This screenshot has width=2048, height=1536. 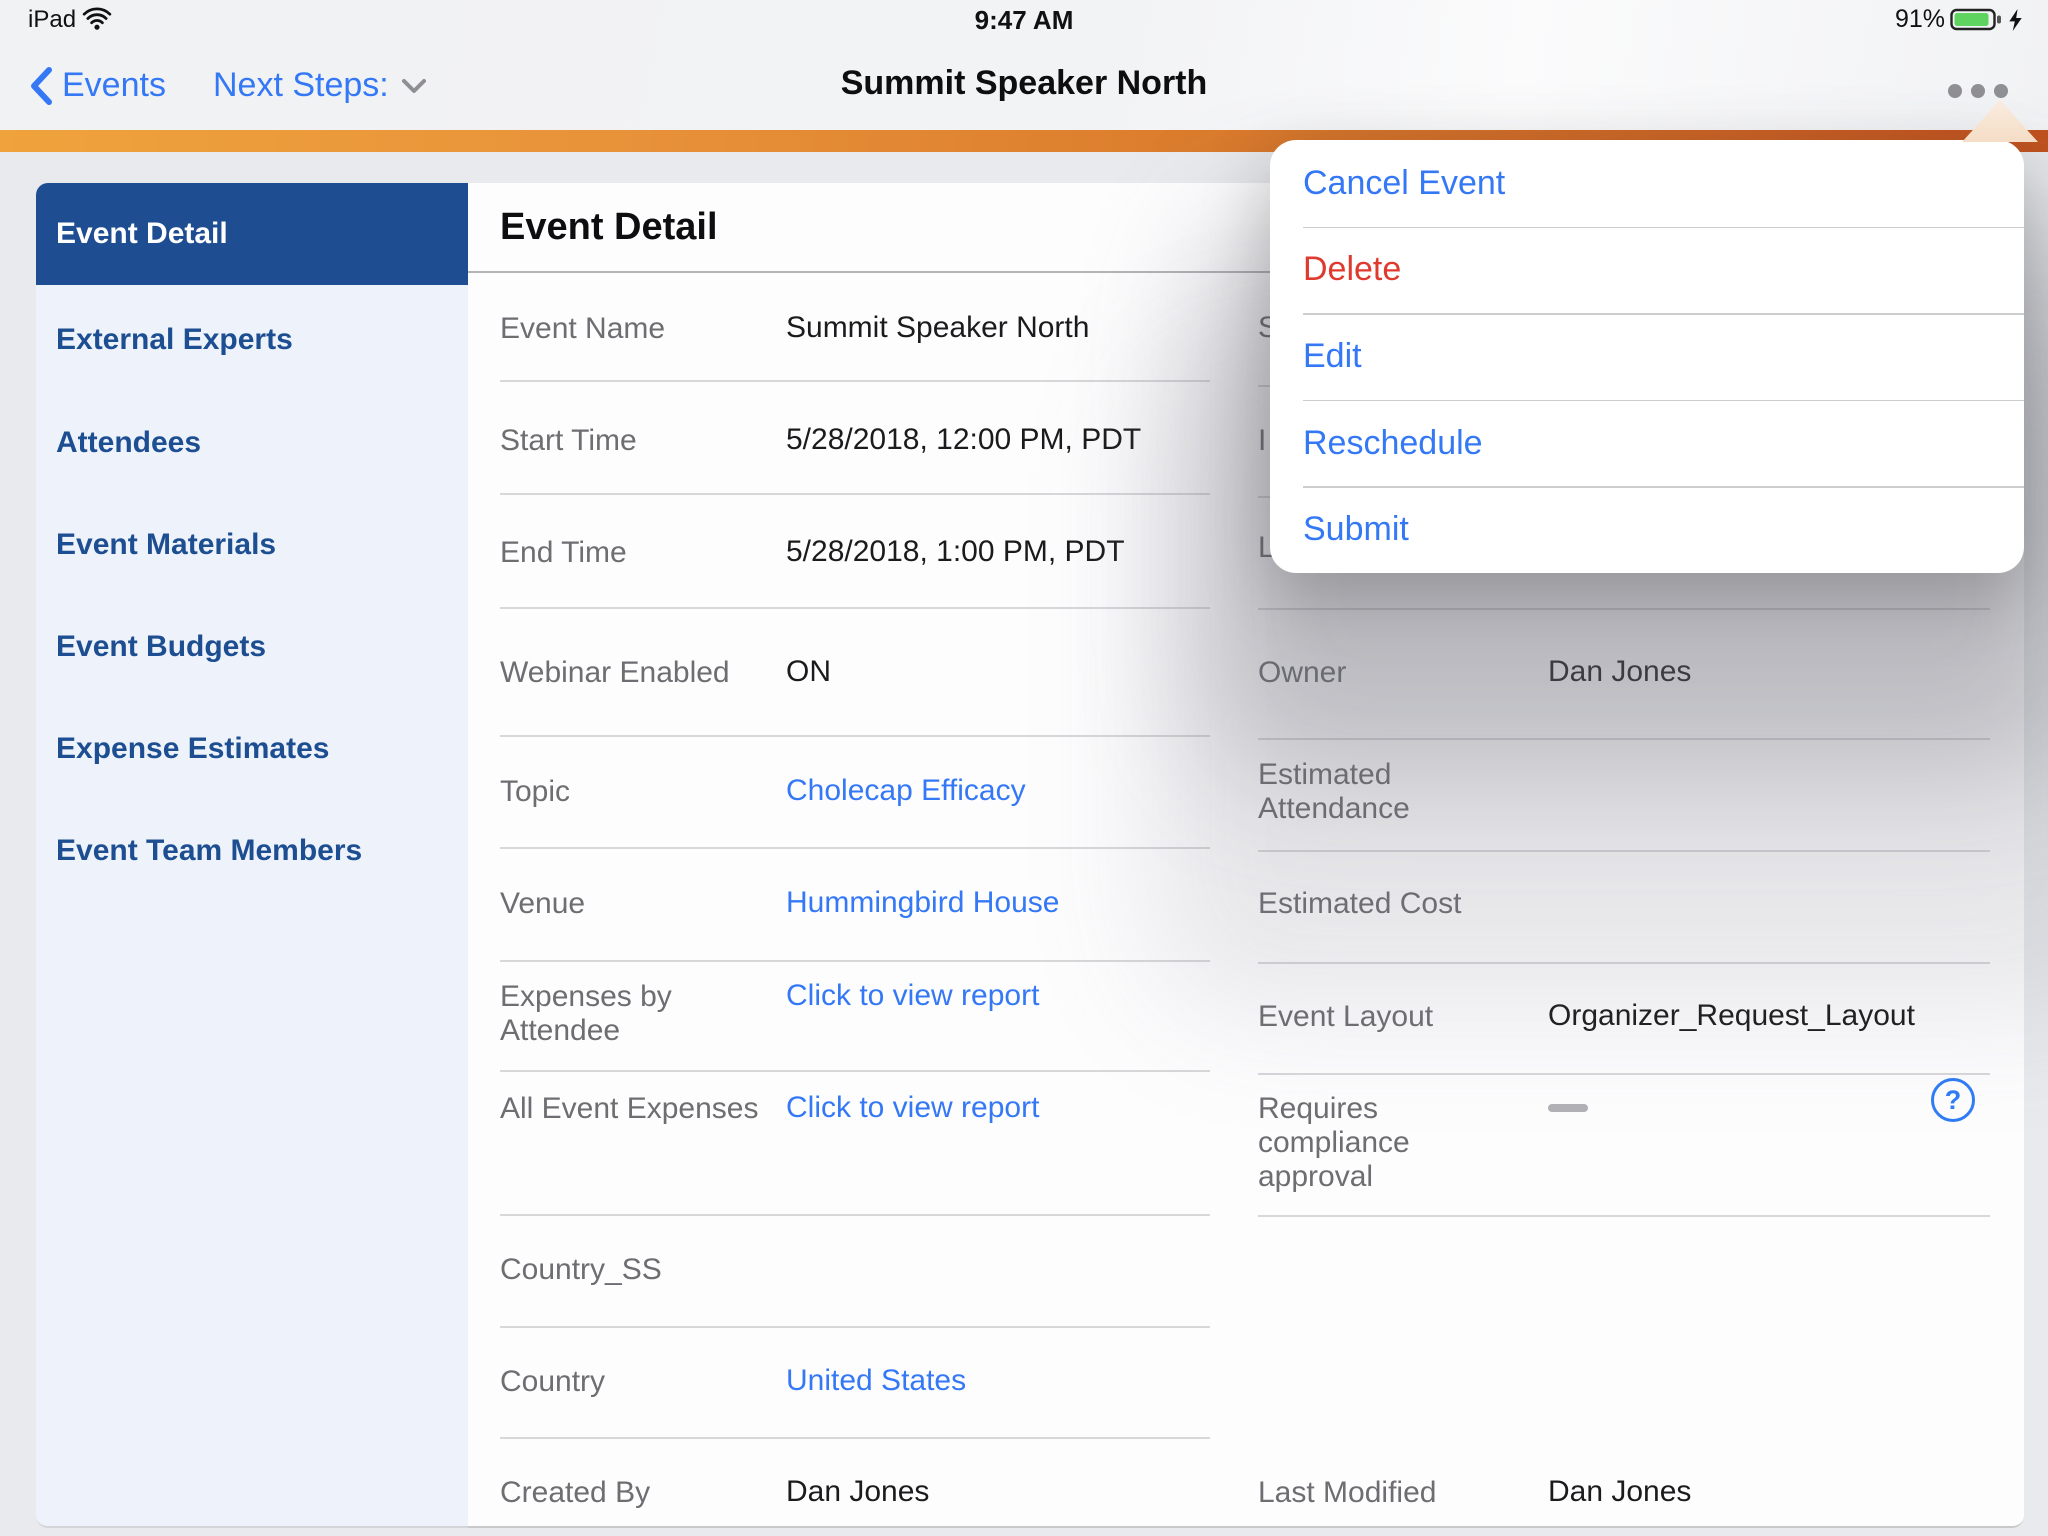 I want to click on field-label: Created By, so click(x=575, y=1492).